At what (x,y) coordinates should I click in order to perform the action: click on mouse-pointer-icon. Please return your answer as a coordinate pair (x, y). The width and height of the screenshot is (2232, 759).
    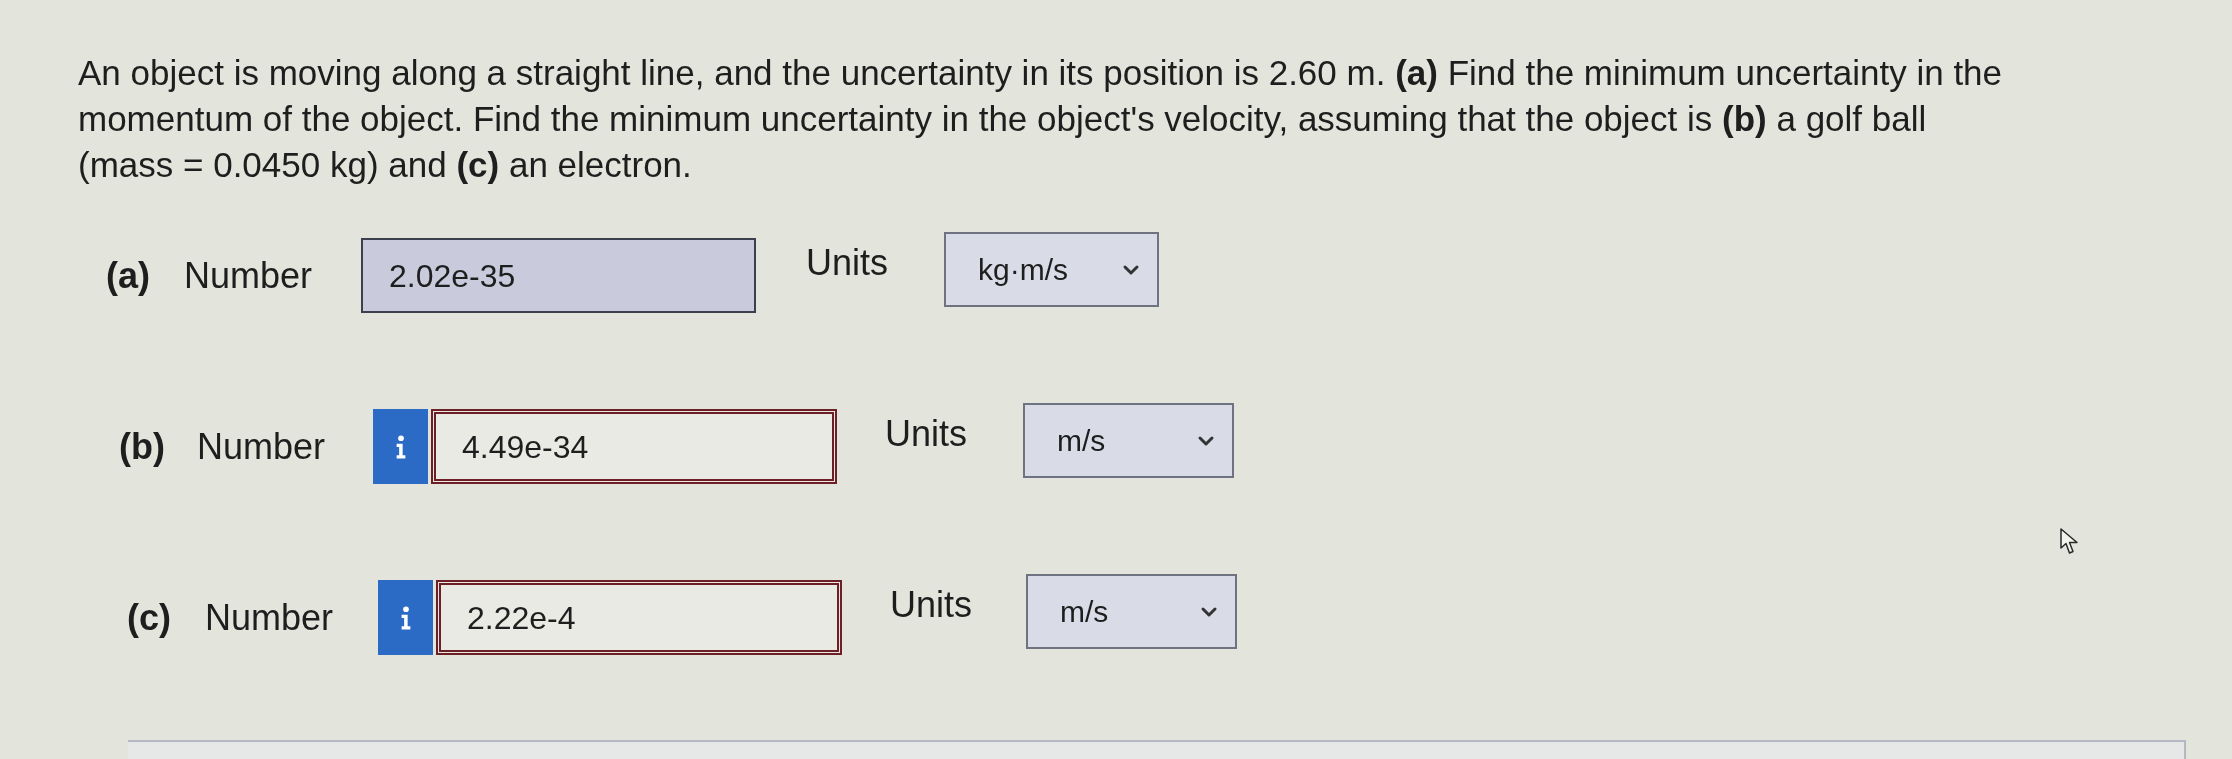
    Looking at the image, I should click on (2070, 541).